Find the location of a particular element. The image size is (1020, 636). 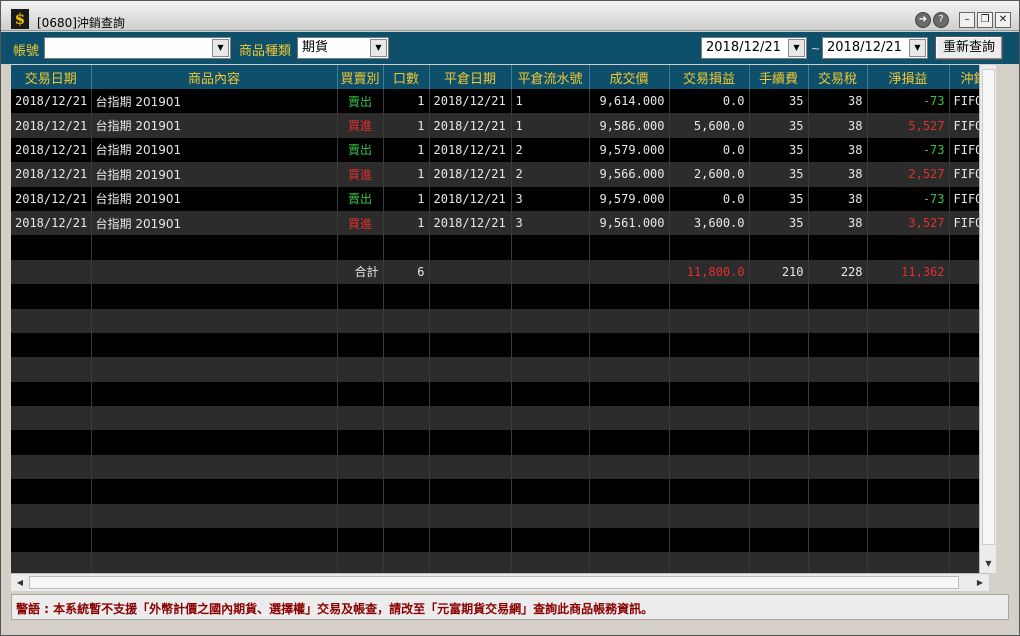

total-net-pl: 11,362 is located at coordinates (908, 272).